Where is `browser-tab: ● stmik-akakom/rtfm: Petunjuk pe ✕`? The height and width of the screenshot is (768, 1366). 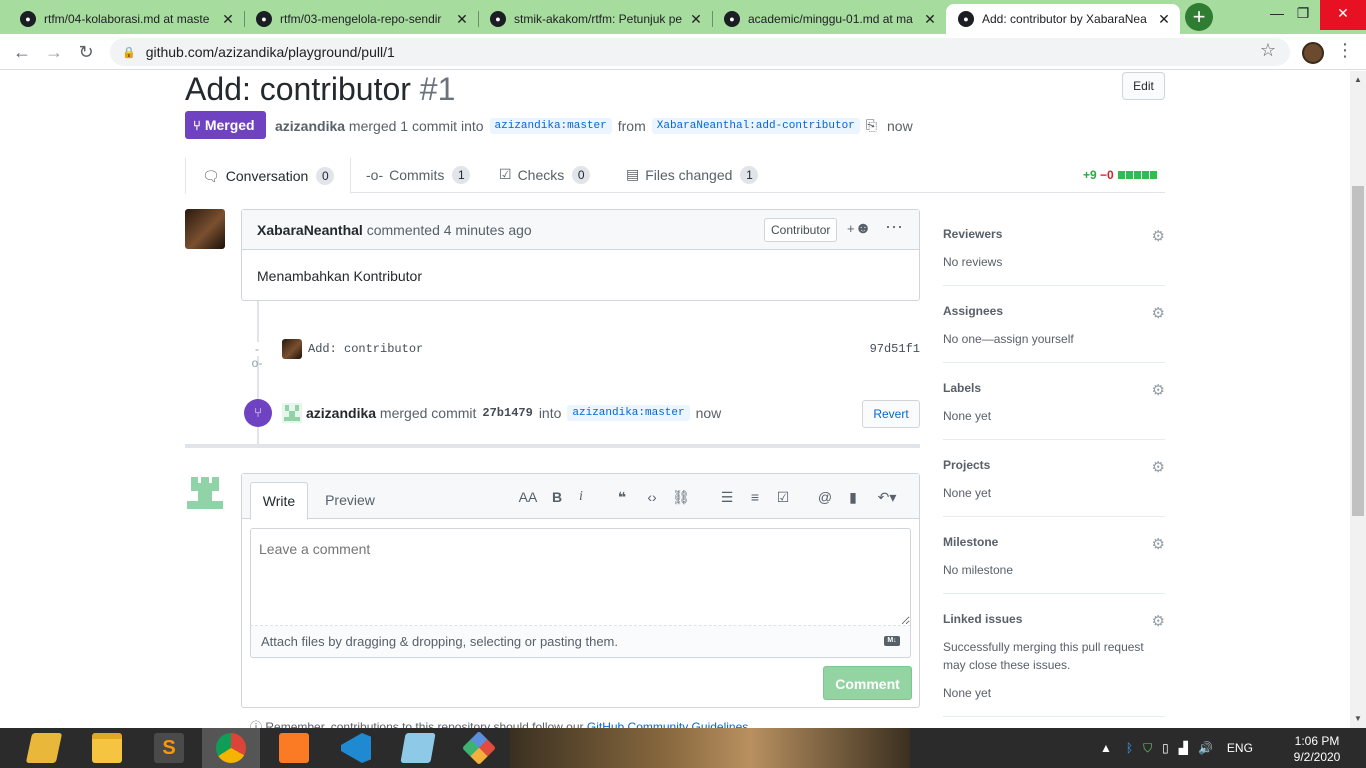 browser-tab: ● stmik-akakom/rtfm: Petunjuk pe ✕ is located at coordinates (595, 19).